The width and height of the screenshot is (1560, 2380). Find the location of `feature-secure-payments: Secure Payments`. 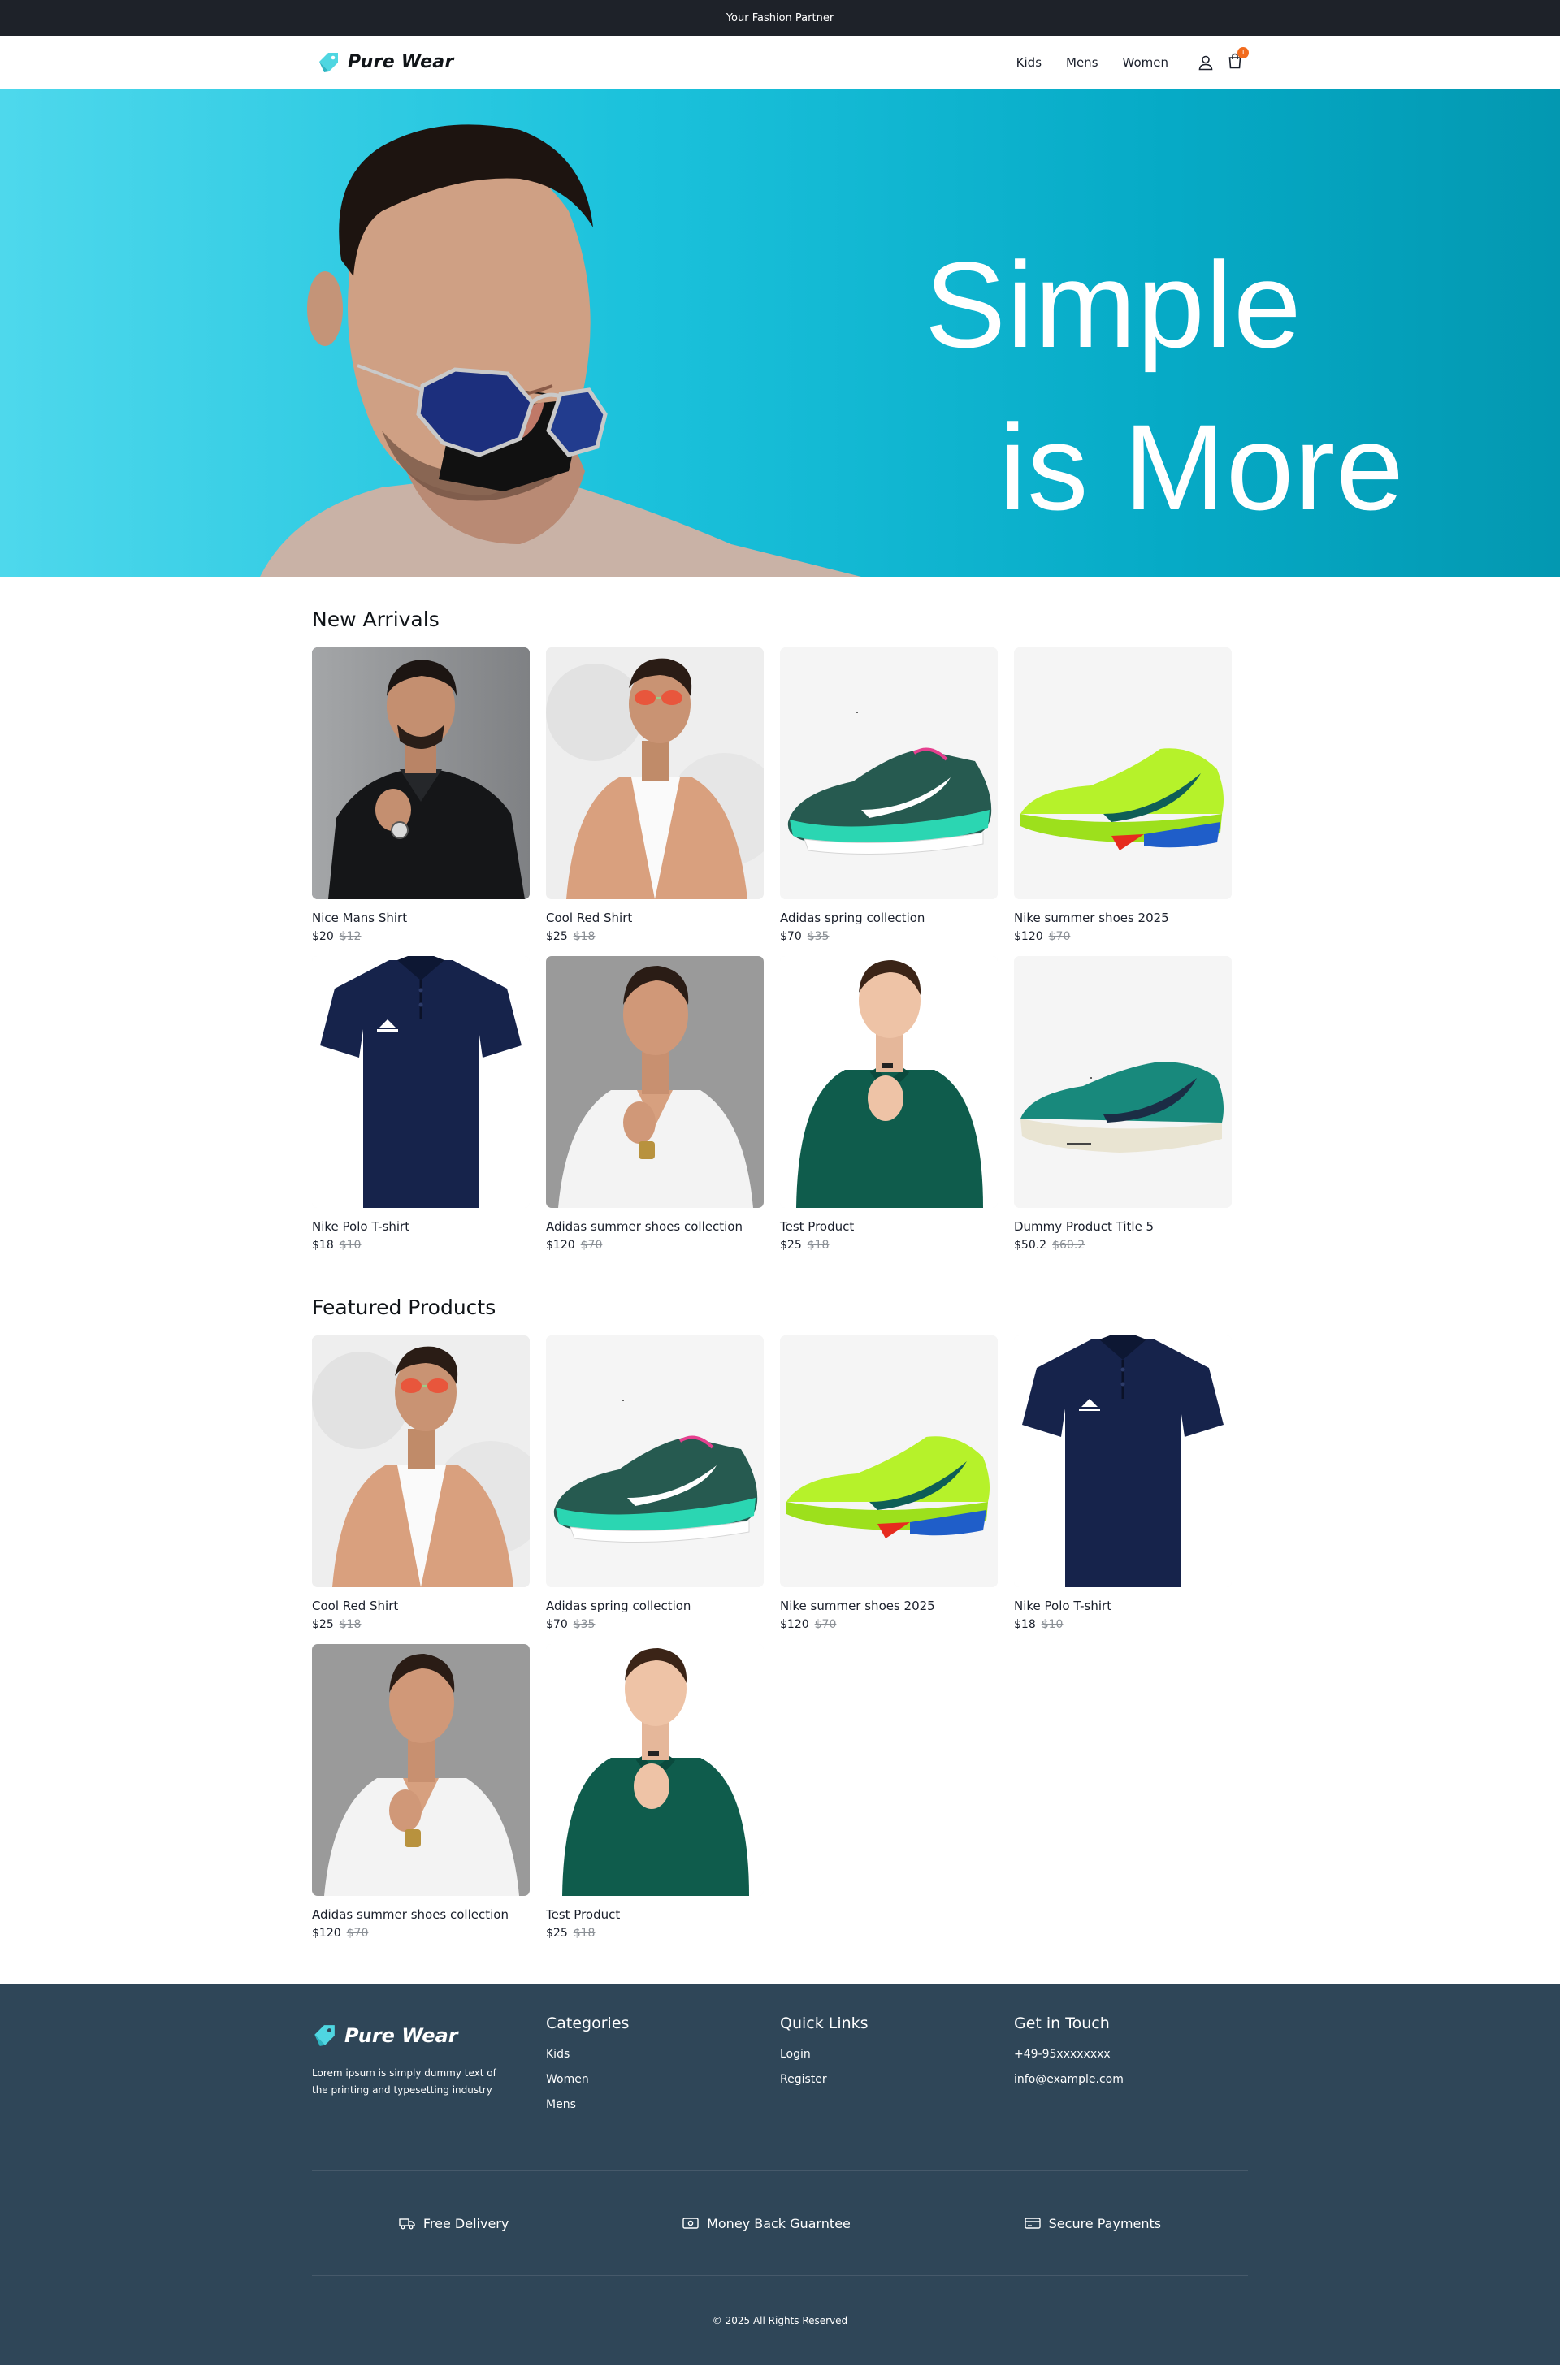

feature-secure-payments: Secure Payments is located at coordinates (1092, 2223).